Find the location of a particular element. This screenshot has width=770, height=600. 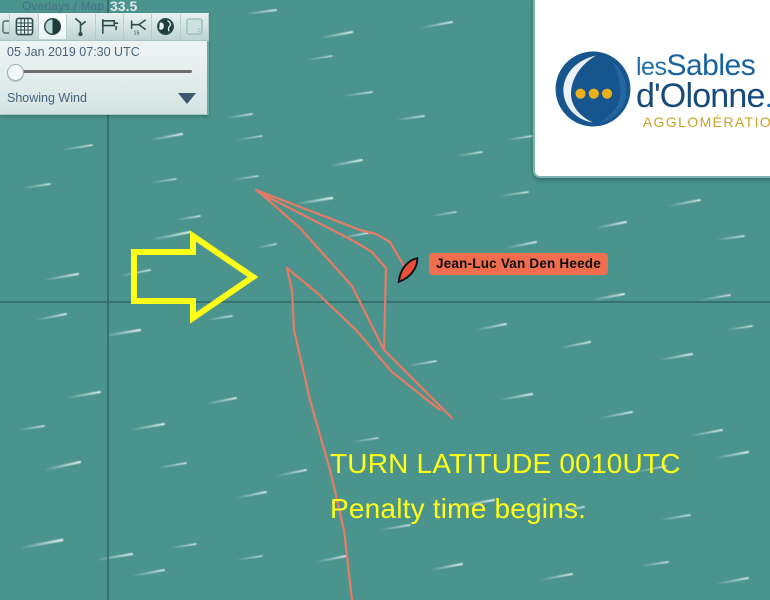

contrast-icon is located at coordinates (52, 26).